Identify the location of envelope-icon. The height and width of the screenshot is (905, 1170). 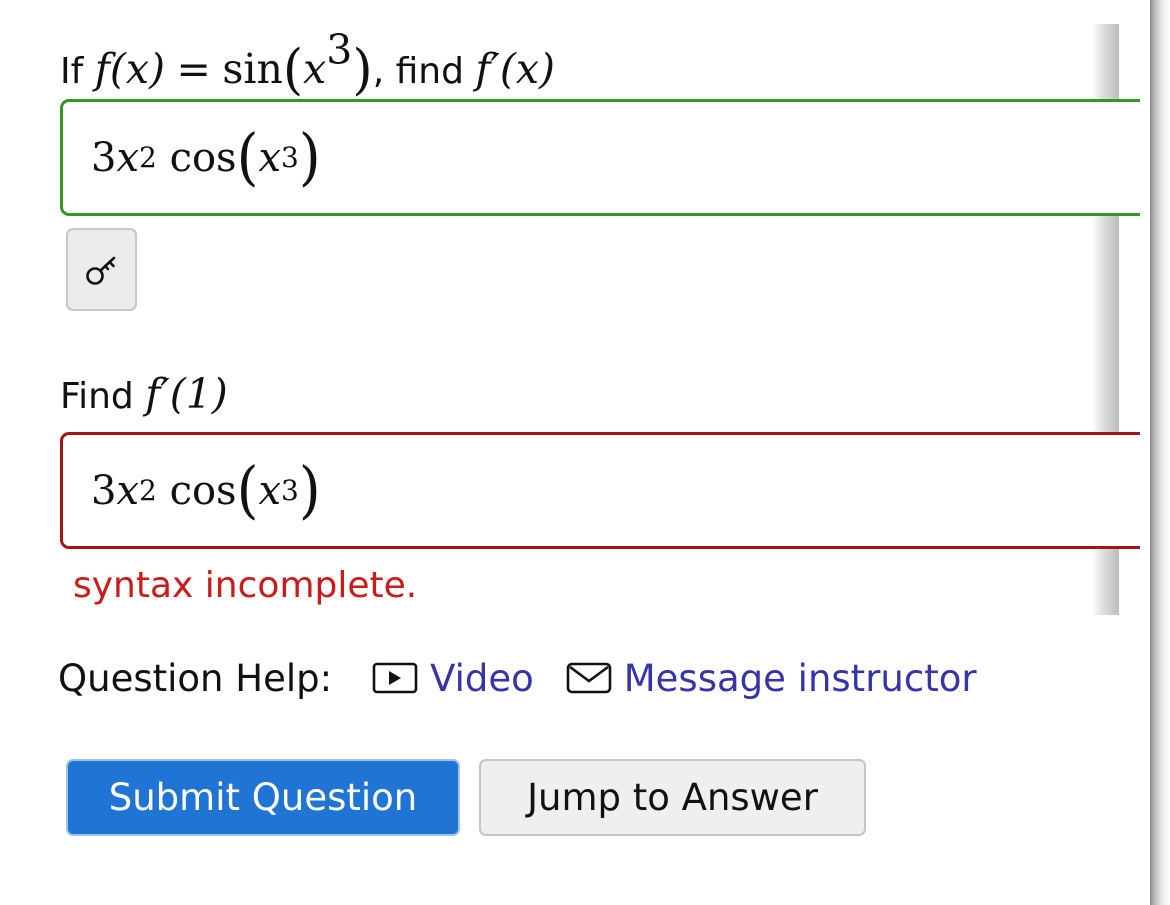
(589, 678).